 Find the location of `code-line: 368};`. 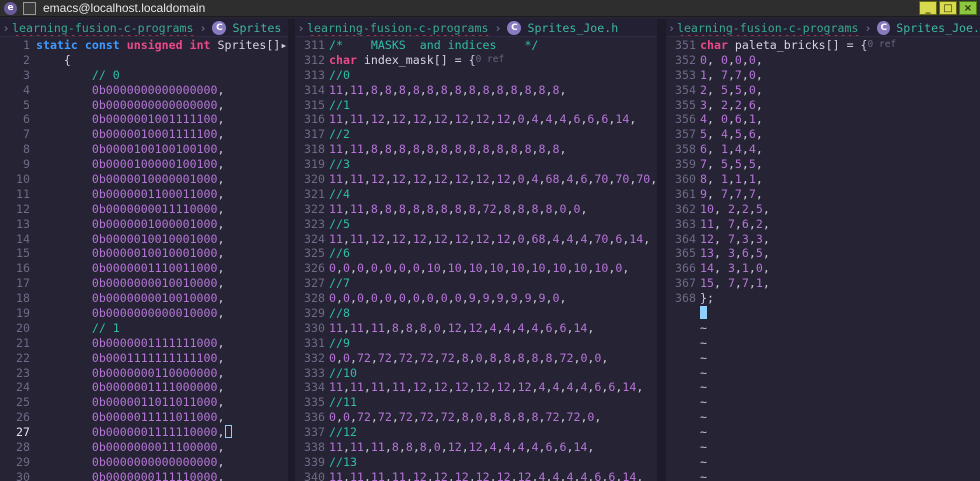

code-line: 368}; is located at coordinates (823, 298).